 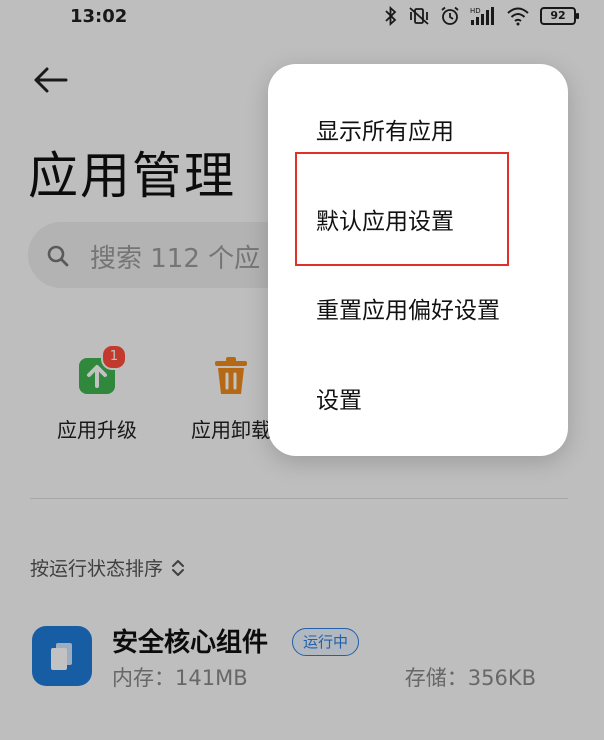 What do you see at coordinates (339, 398) in the screenshot?
I see `menu-item-settings: 设置` at bounding box center [339, 398].